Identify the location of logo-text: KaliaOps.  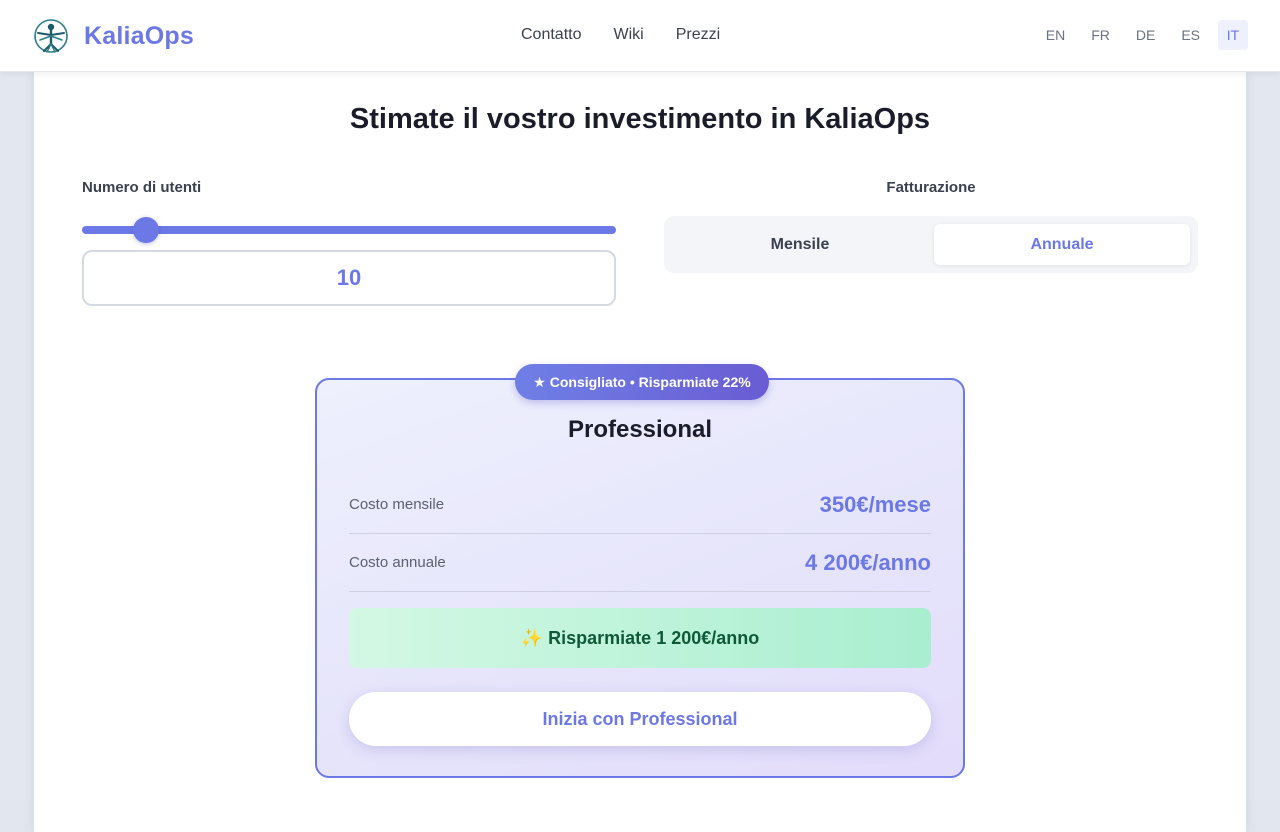
(139, 35).